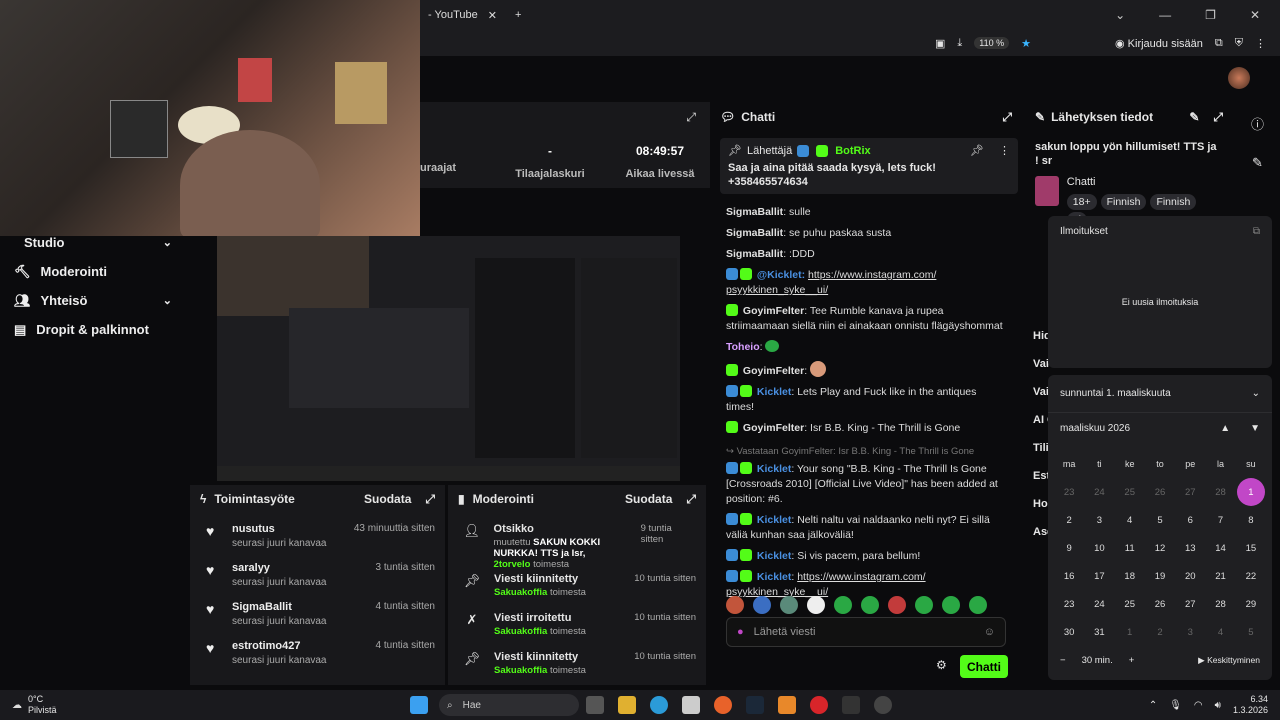 This screenshot has width=1280, height=720. What do you see at coordinates (474, 15) in the screenshot?
I see `browser-tab: - YouTube ✕ +` at bounding box center [474, 15].